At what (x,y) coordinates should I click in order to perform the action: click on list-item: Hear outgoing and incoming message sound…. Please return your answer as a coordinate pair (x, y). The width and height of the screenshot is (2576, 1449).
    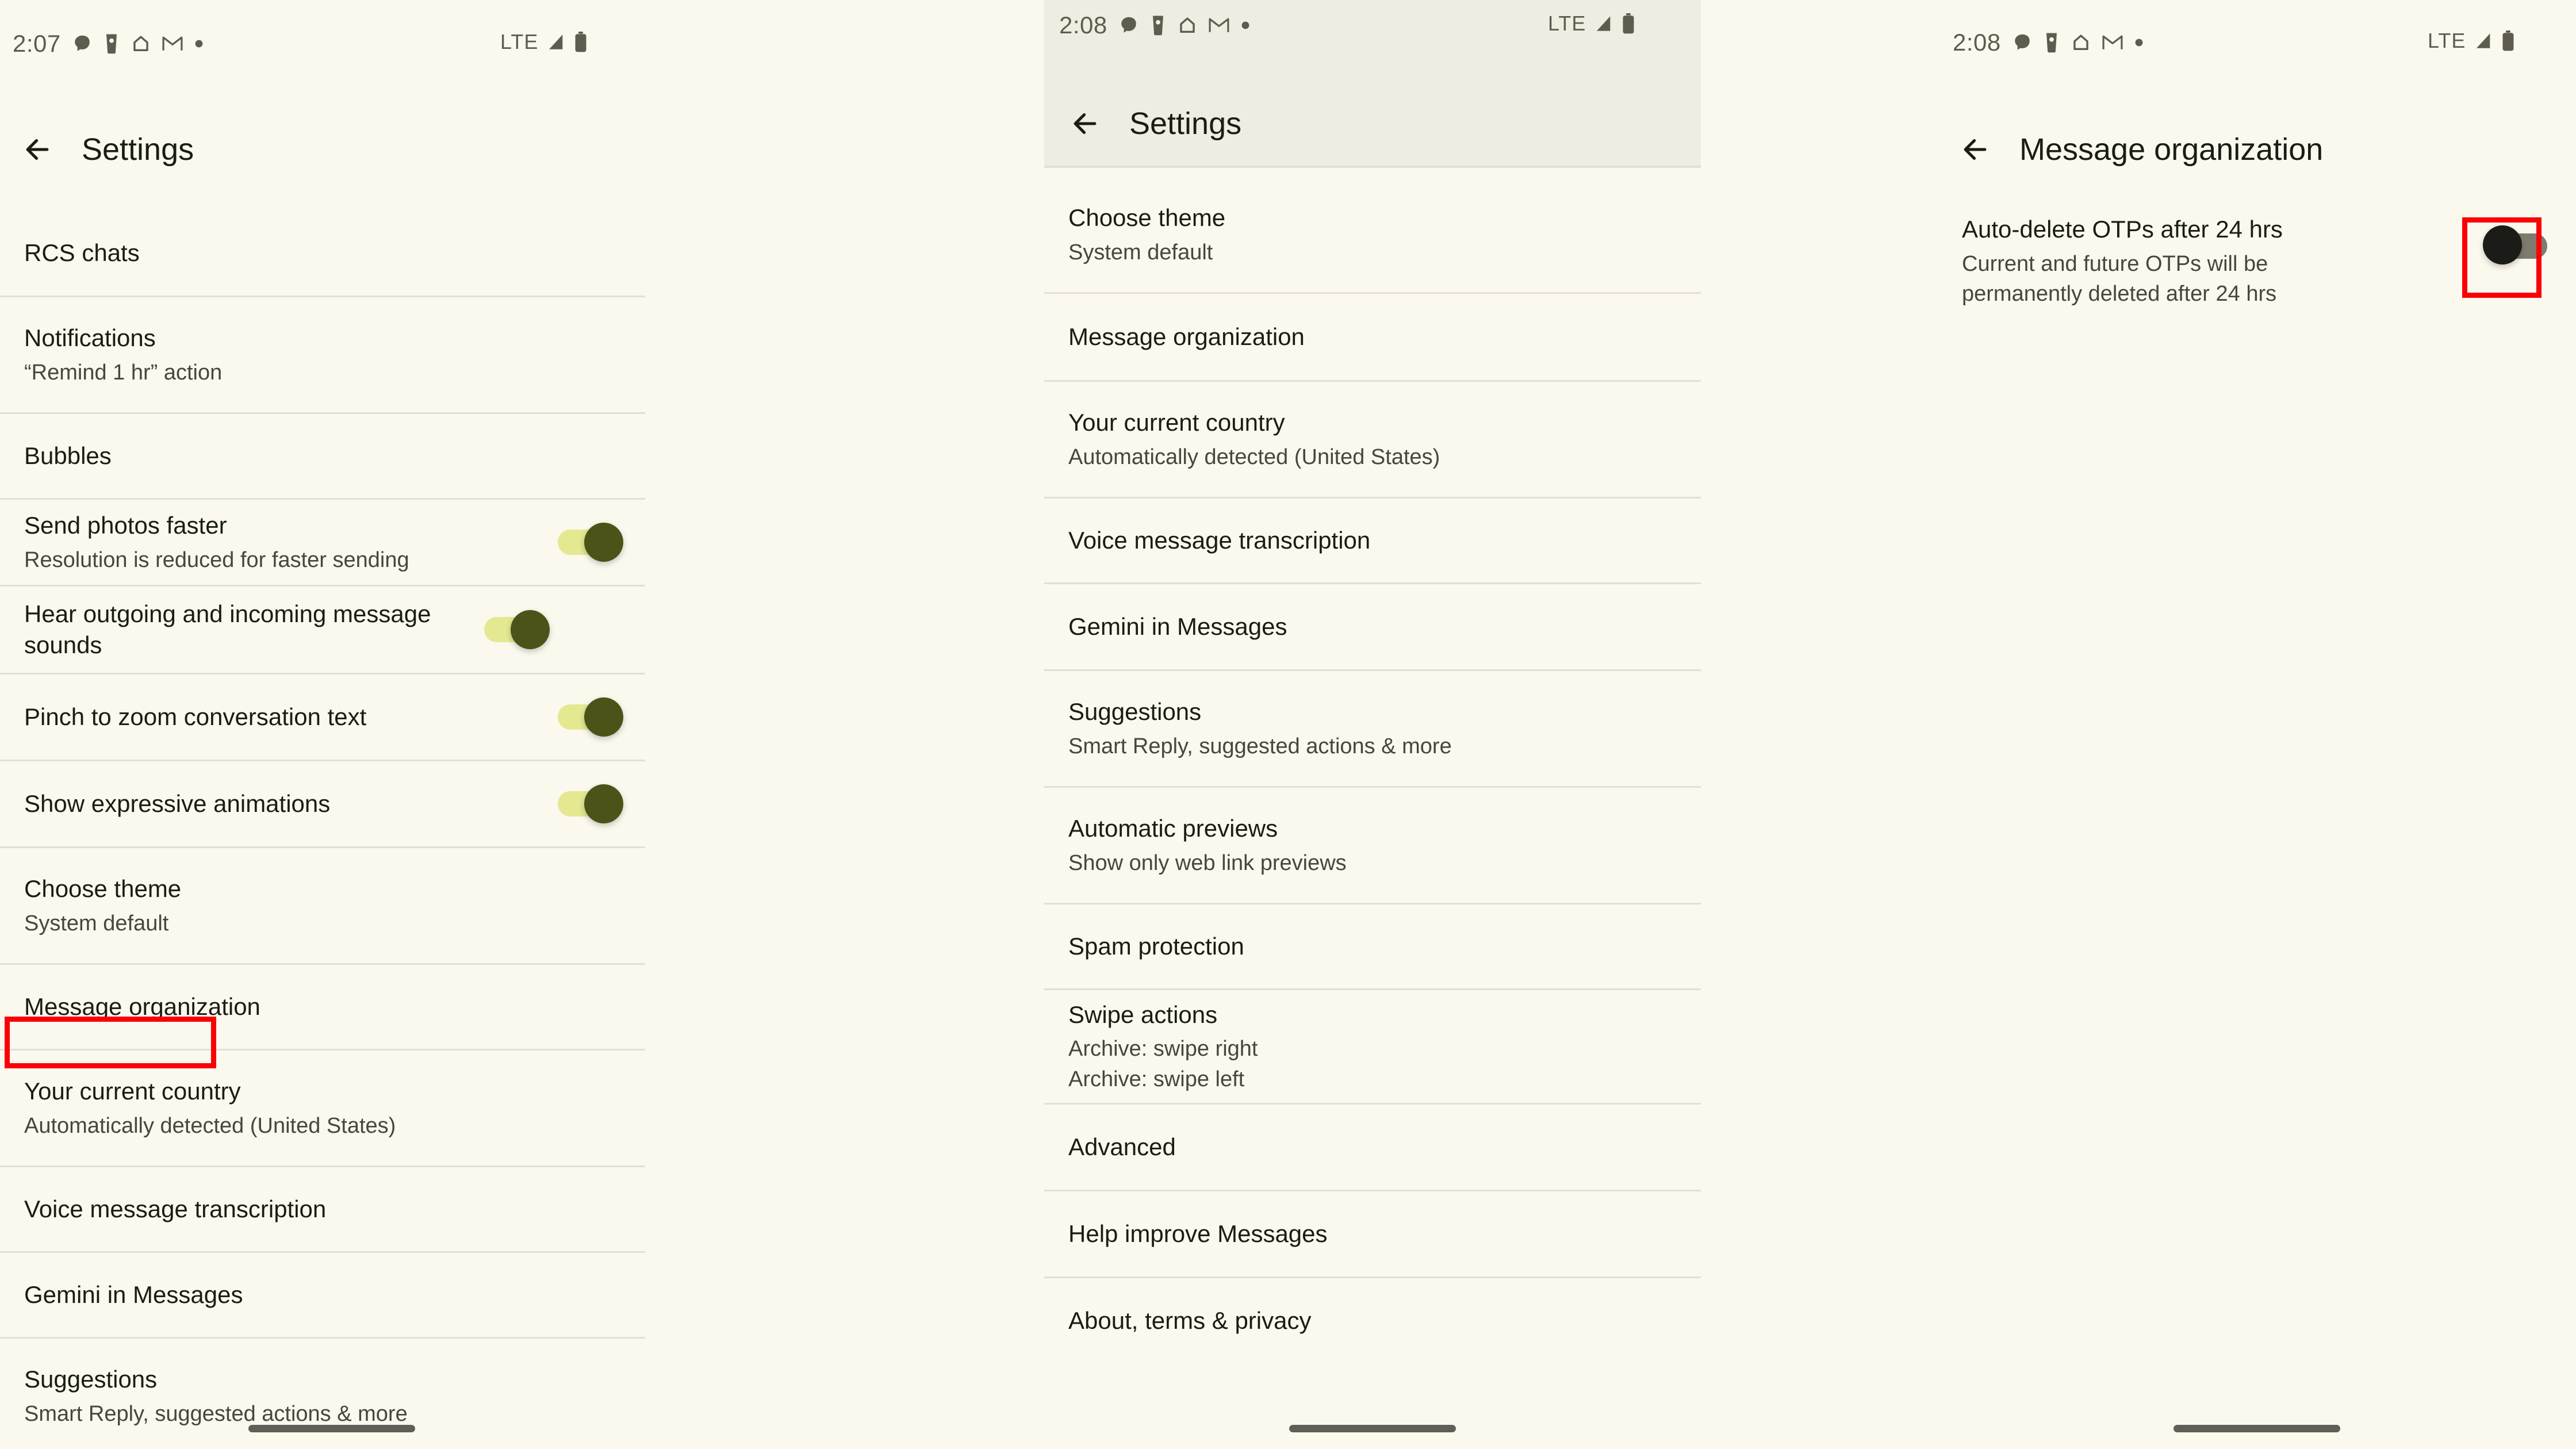
    Looking at the image, I should click on (325, 629).